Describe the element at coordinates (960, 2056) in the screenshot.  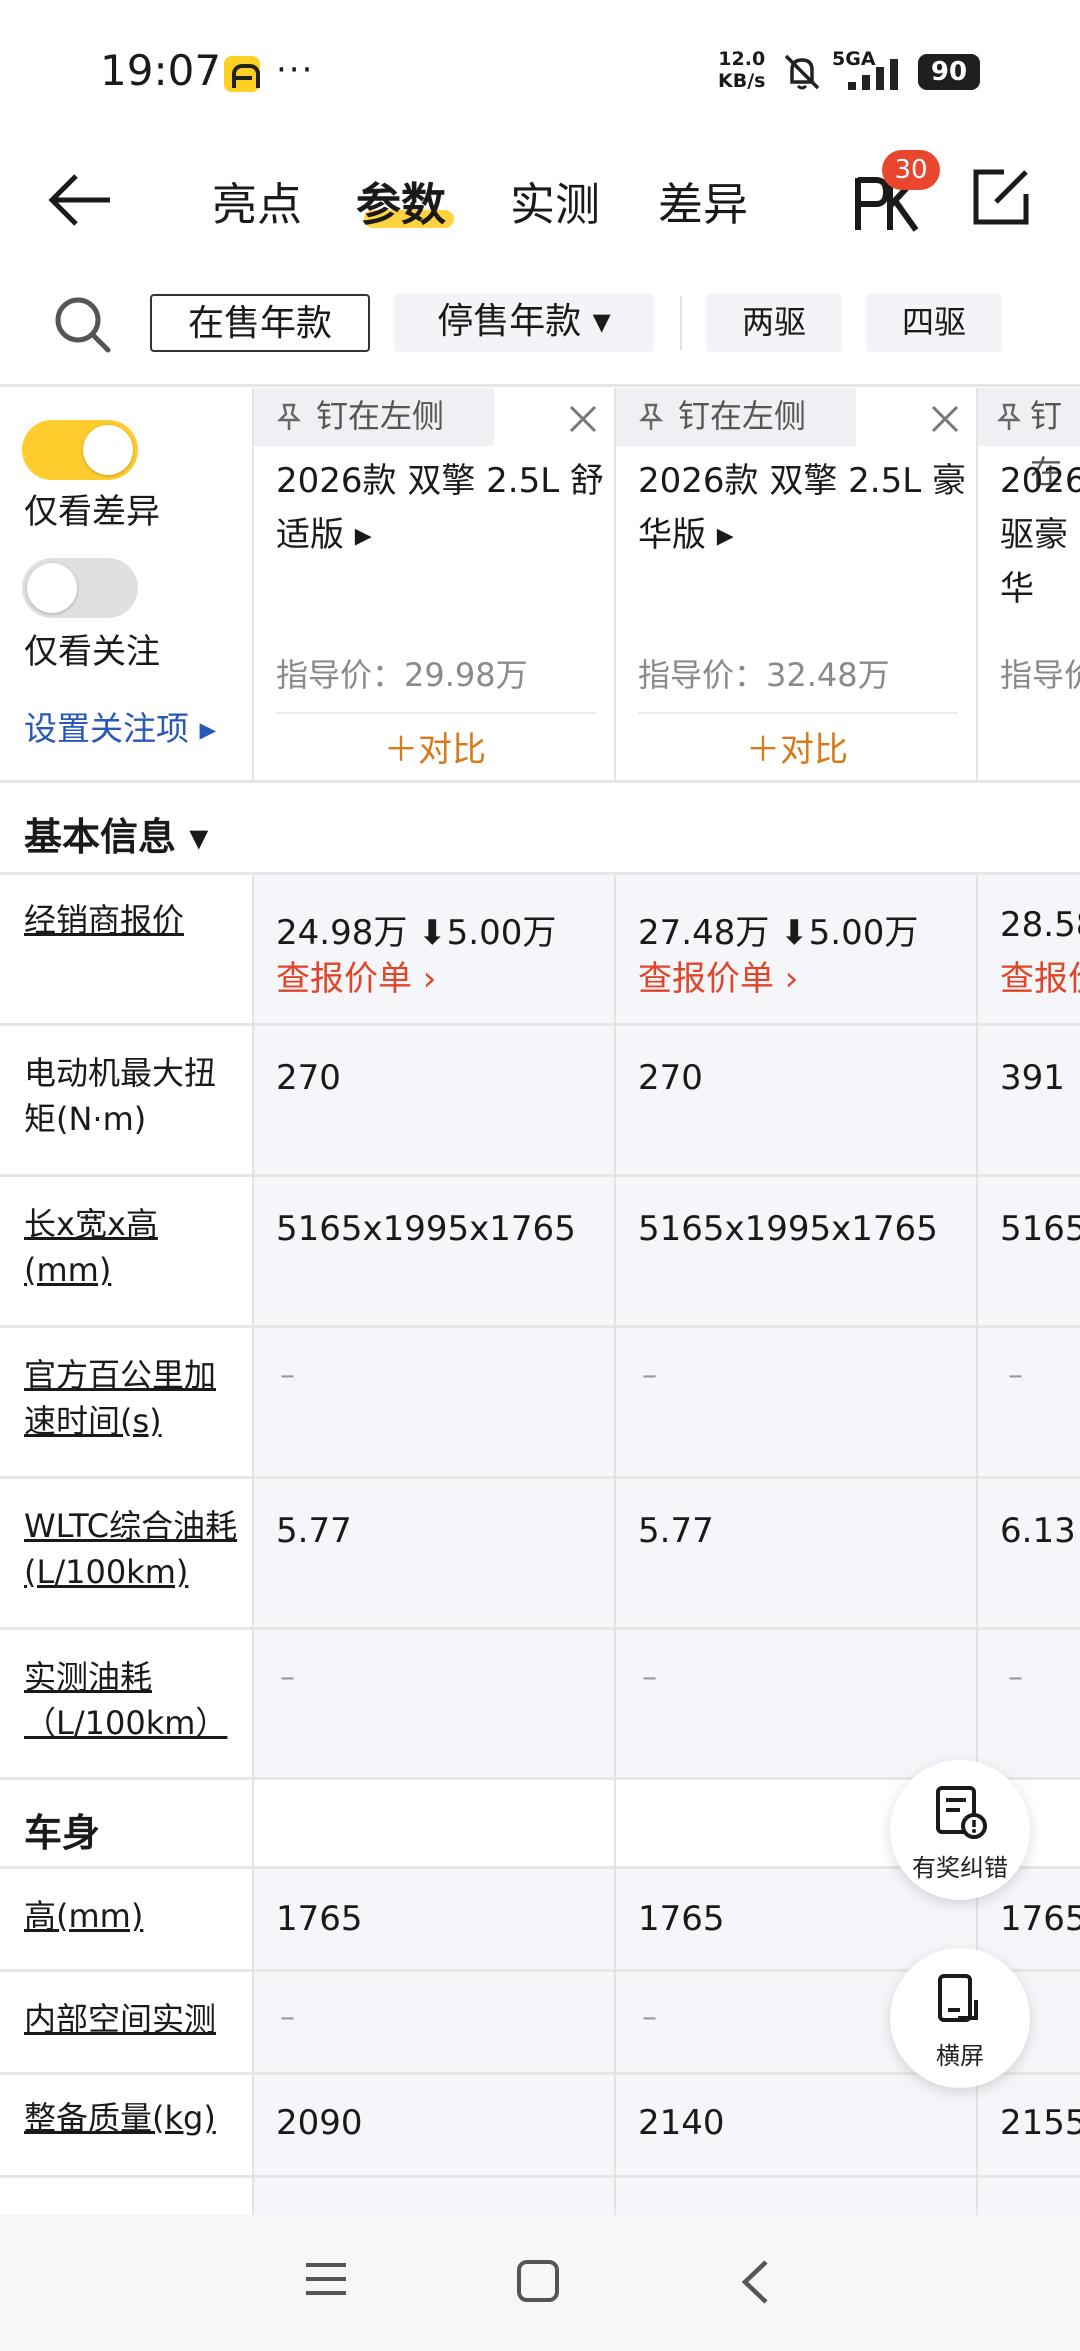
I see `landscape-label: 横屏` at that location.